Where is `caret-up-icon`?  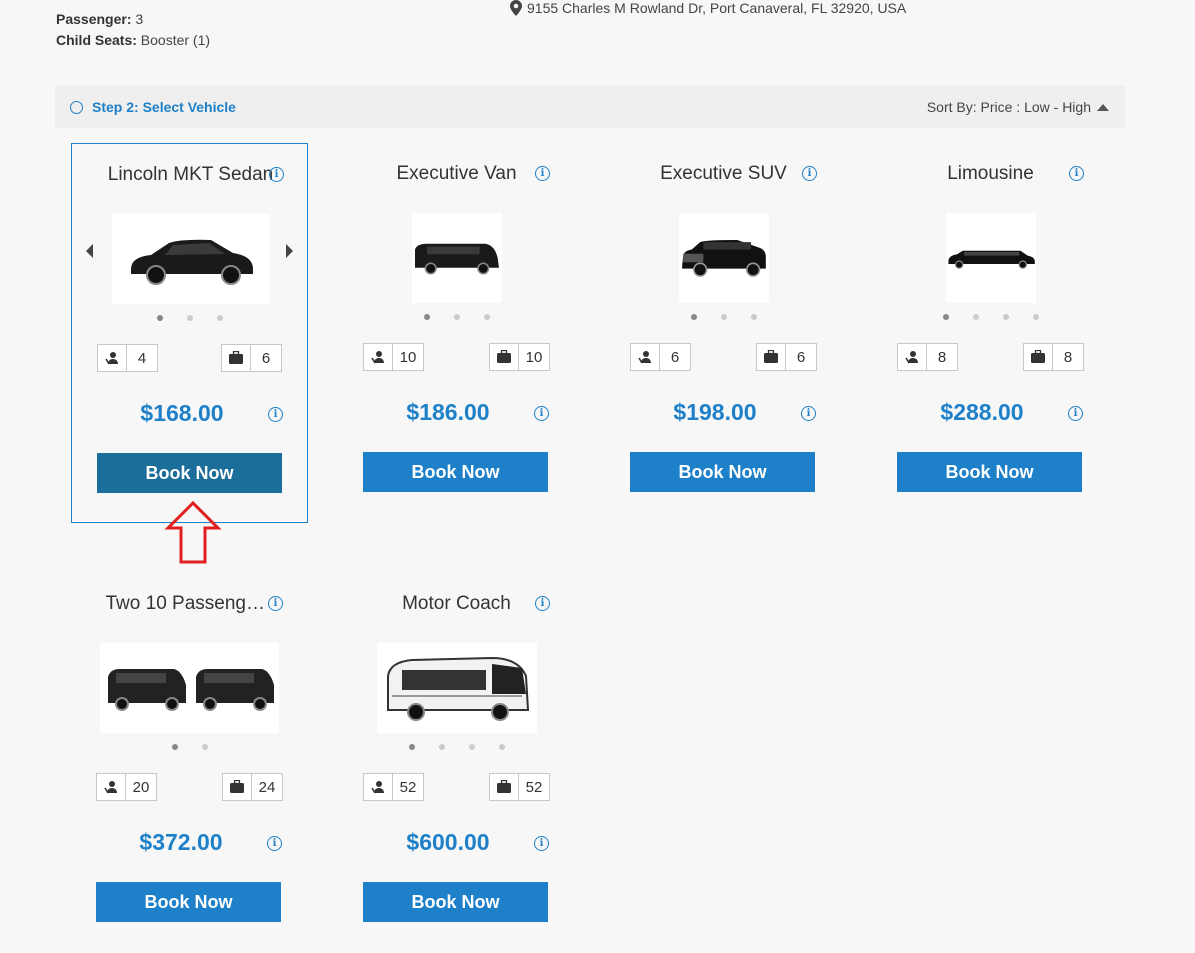 caret-up-icon is located at coordinates (1103, 107).